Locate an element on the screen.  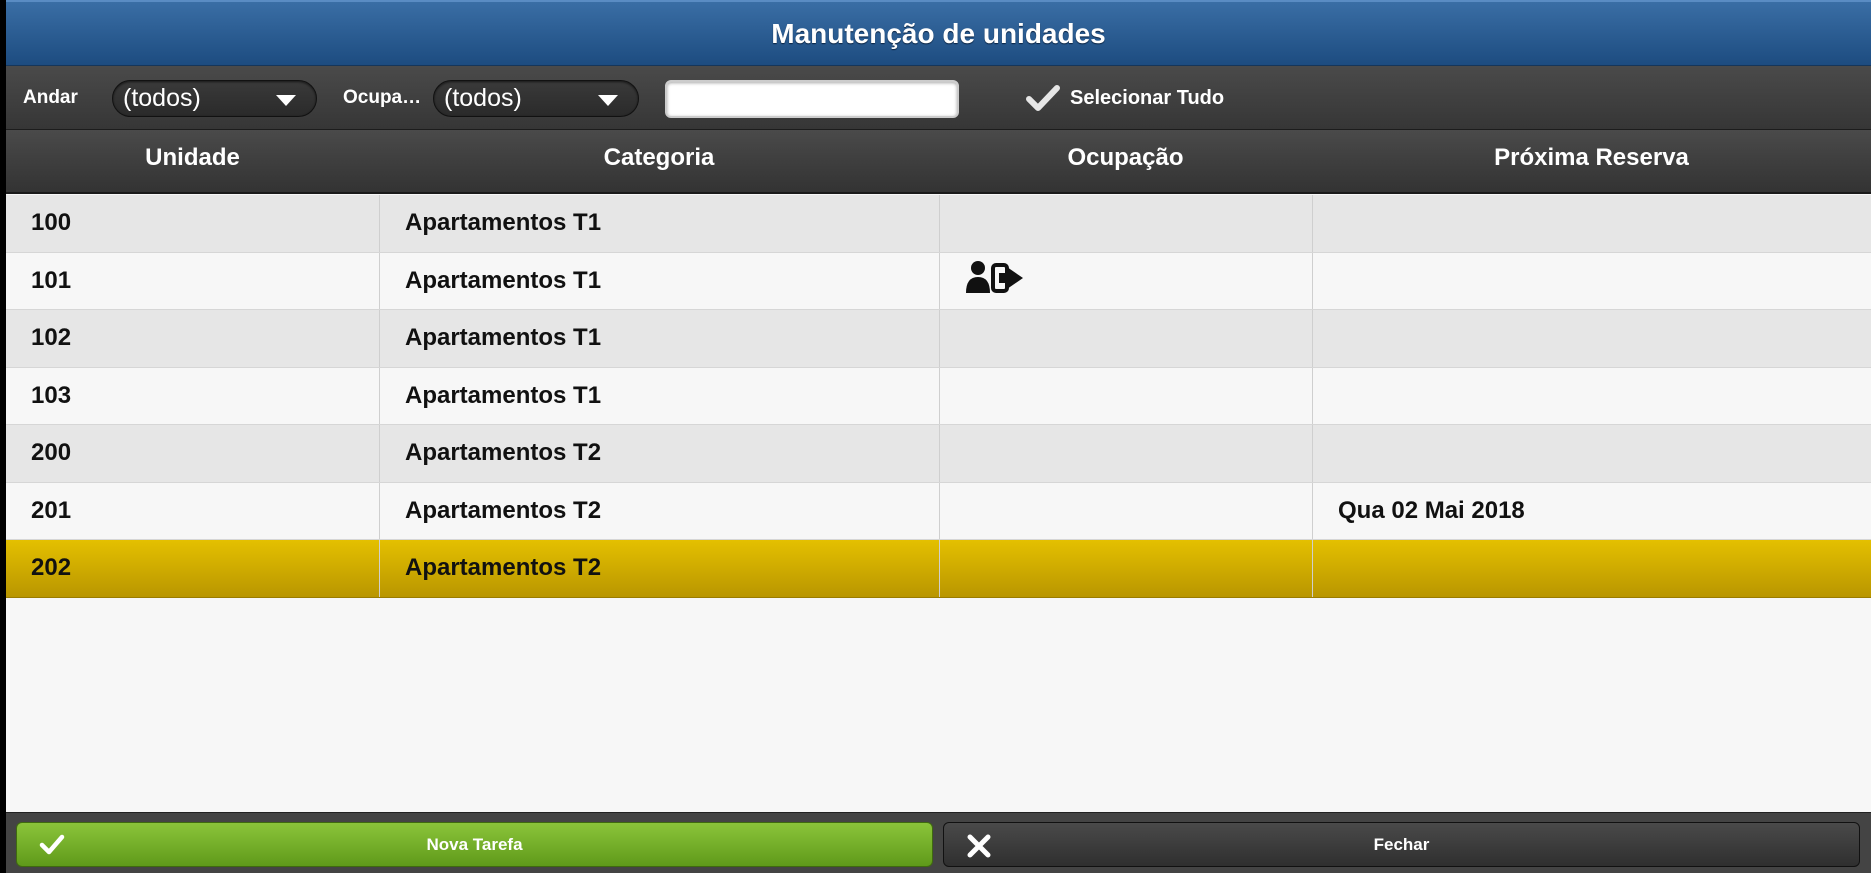
floor-filter-select: (todos) is located at coordinates (214, 98).